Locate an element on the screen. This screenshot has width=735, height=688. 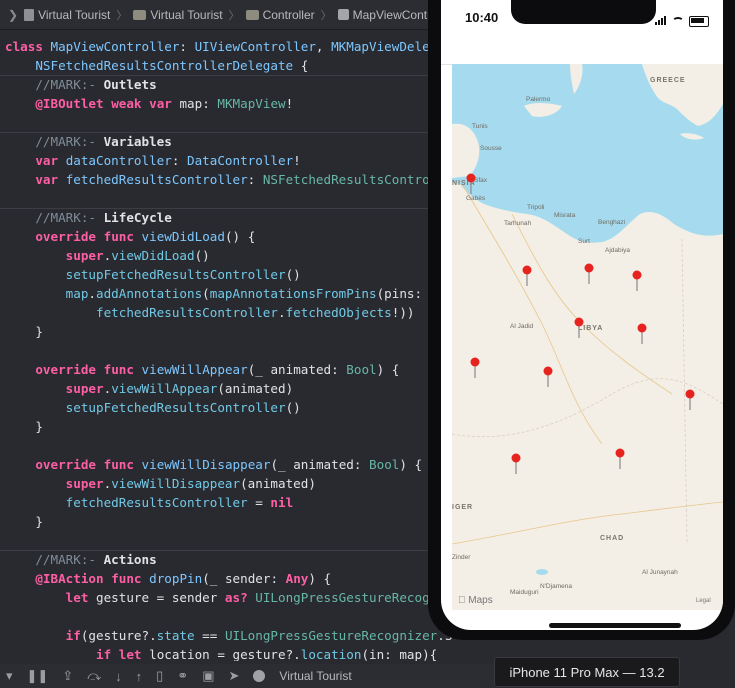
country-label: IGER is located at coordinates (462, 507).